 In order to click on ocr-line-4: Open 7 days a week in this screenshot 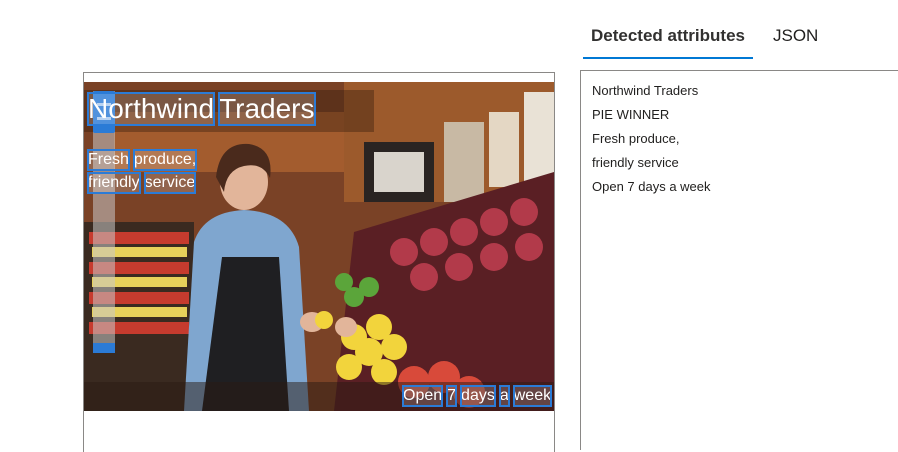, I will do `click(478, 396)`.